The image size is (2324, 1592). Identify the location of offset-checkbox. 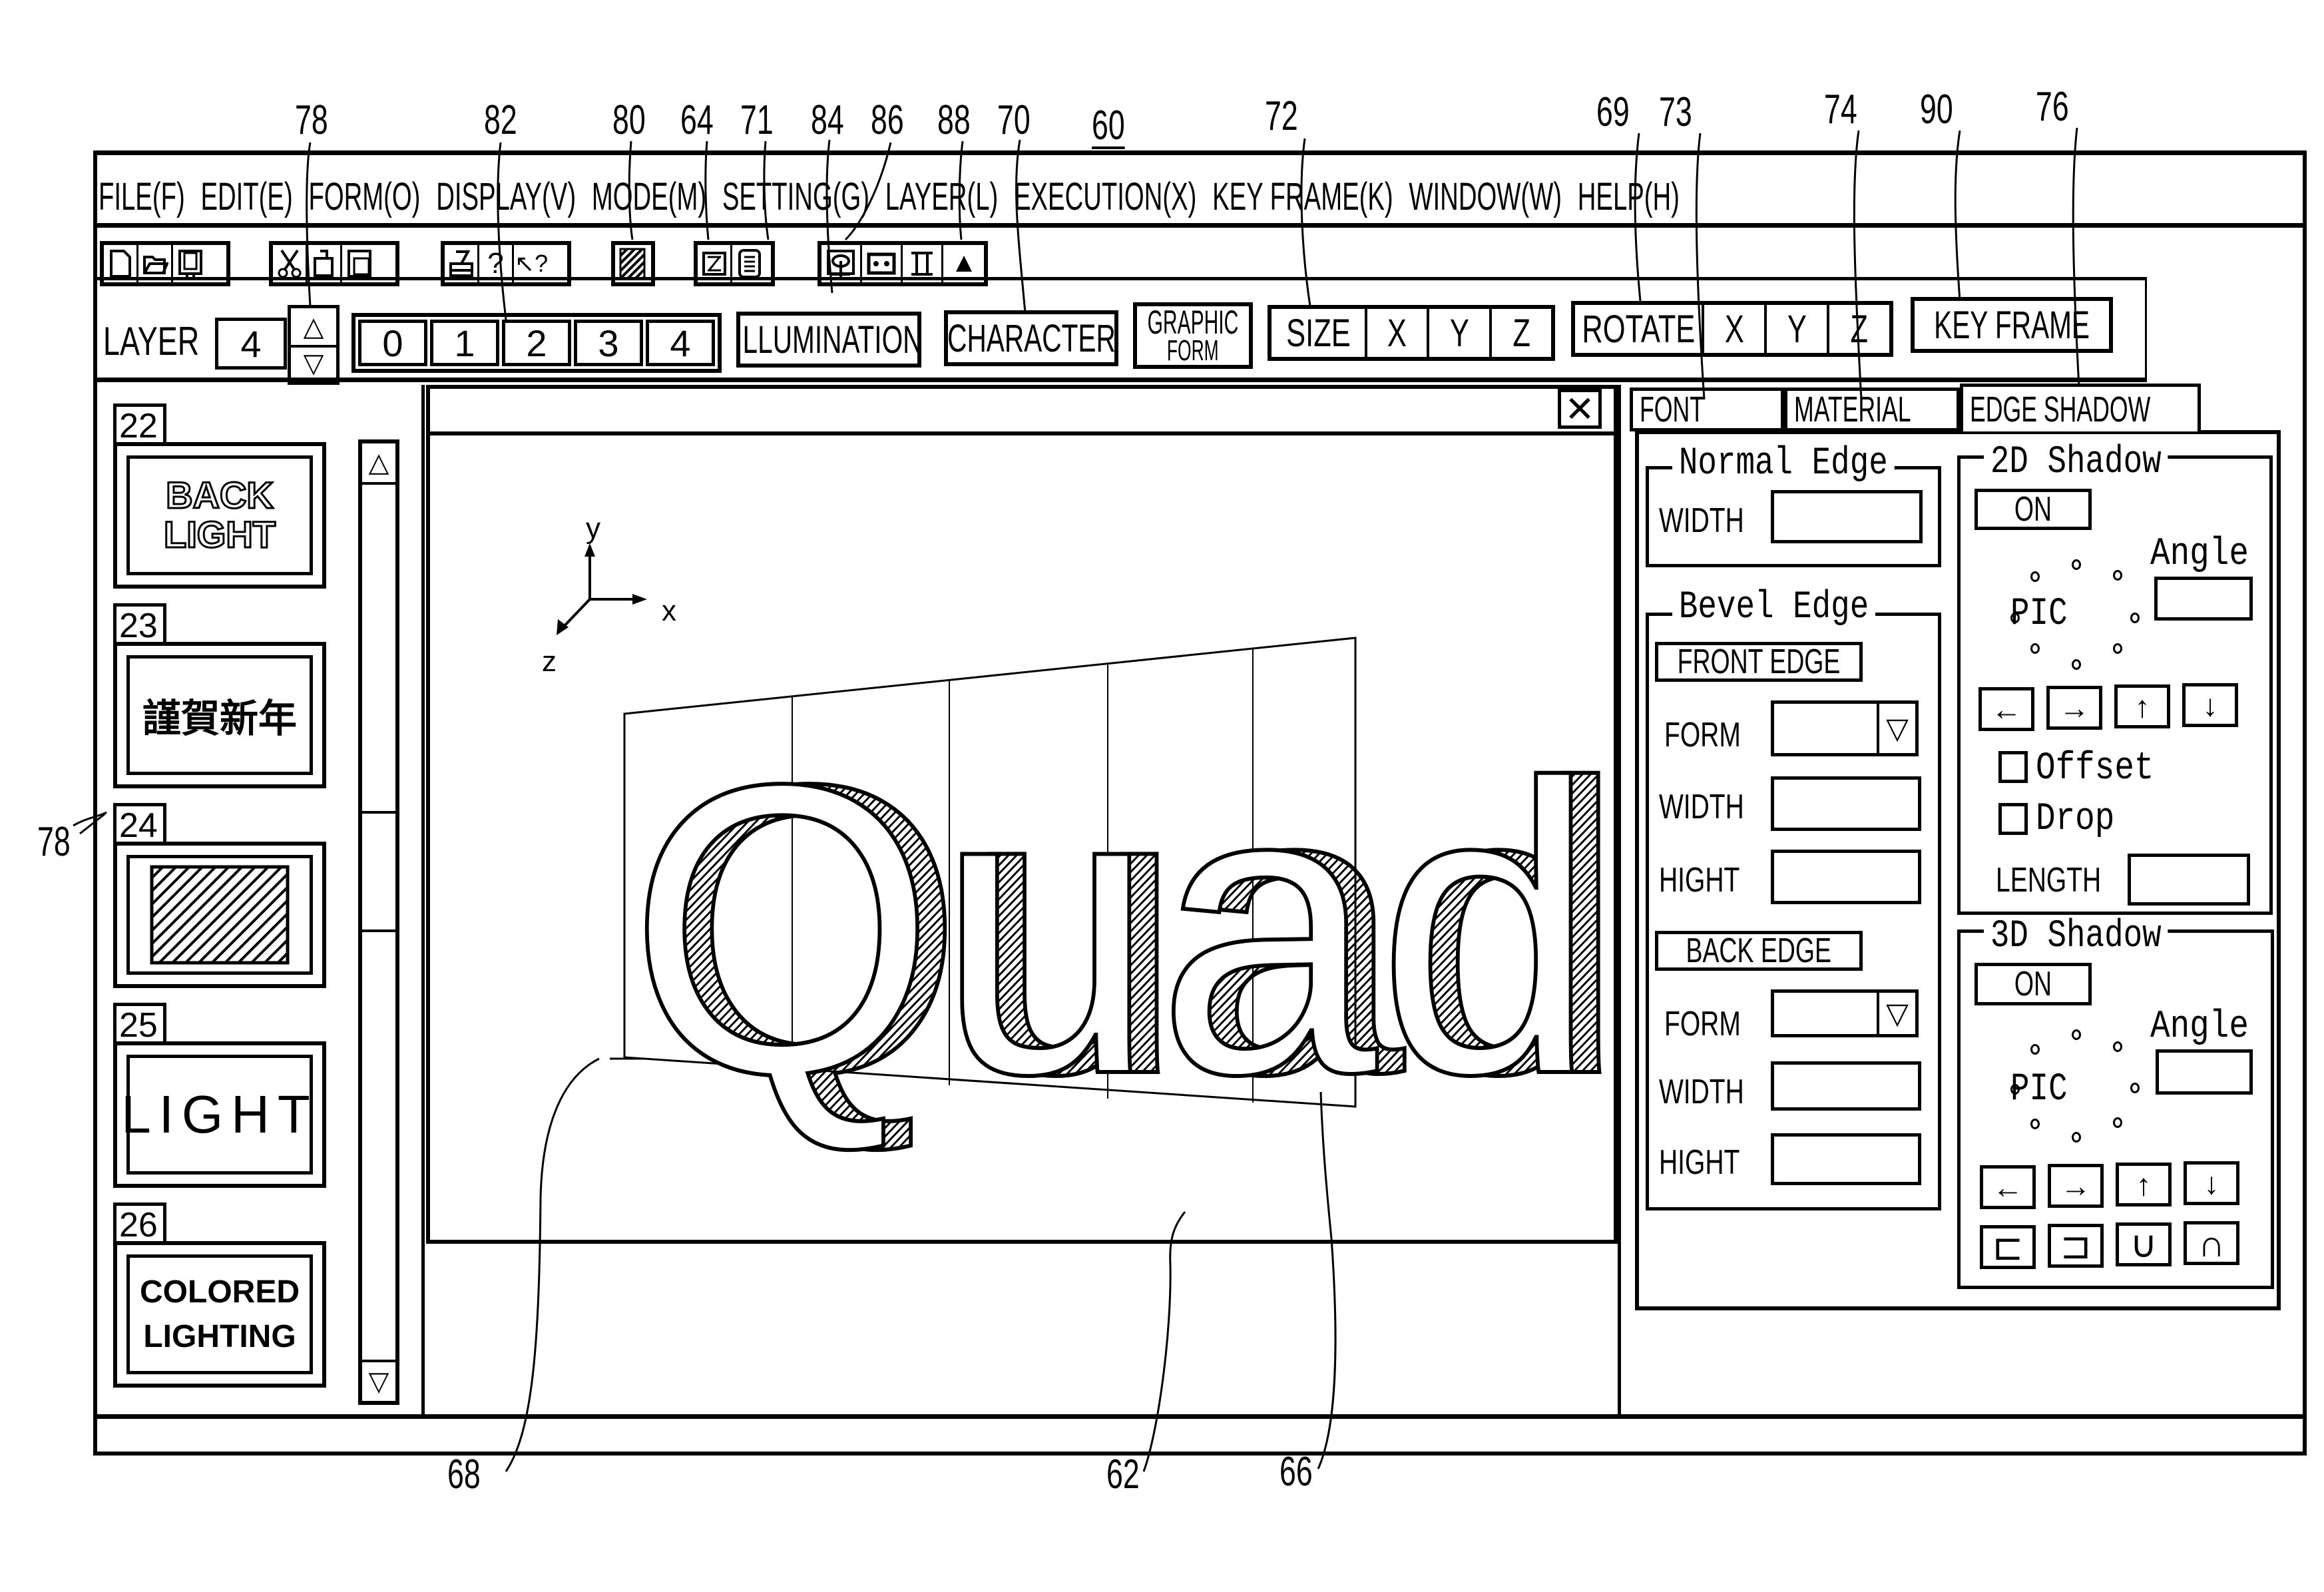
(2013, 767).